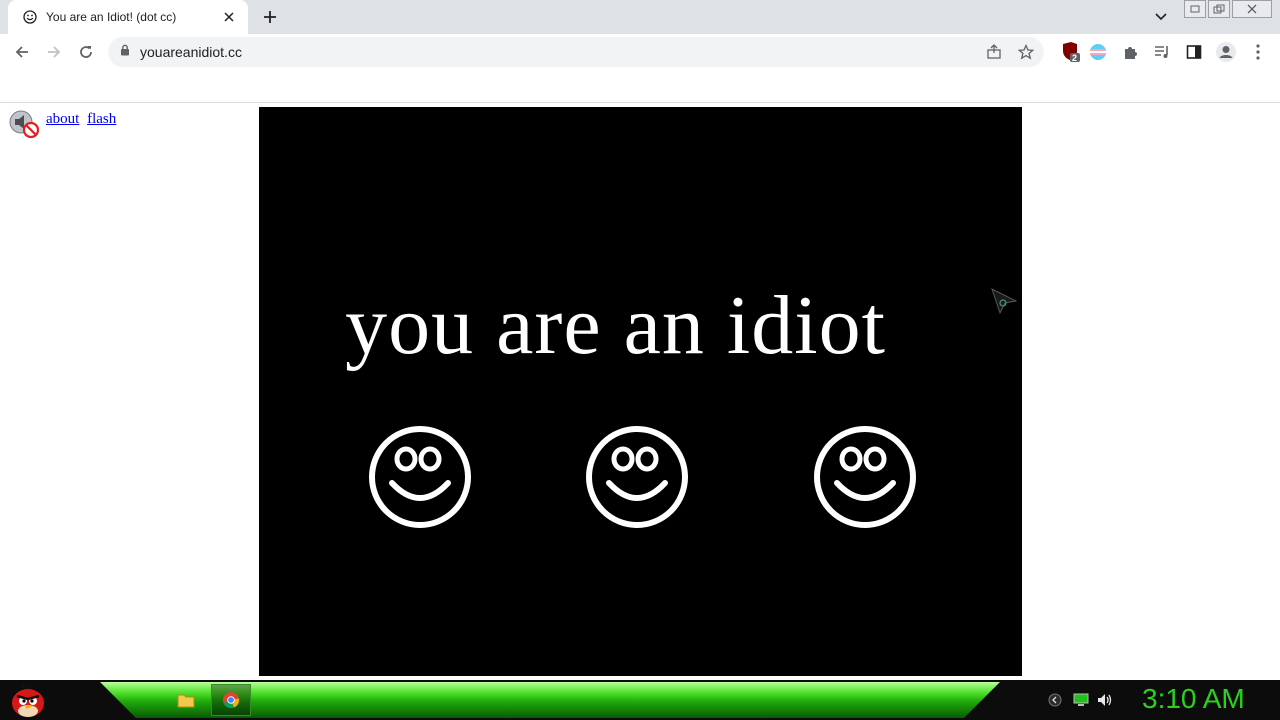 Image resolution: width=1280 pixels, height=720 pixels. What do you see at coordinates (28, 700) in the screenshot?
I see `angry-bird-icon` at bounding box center [28, 700].